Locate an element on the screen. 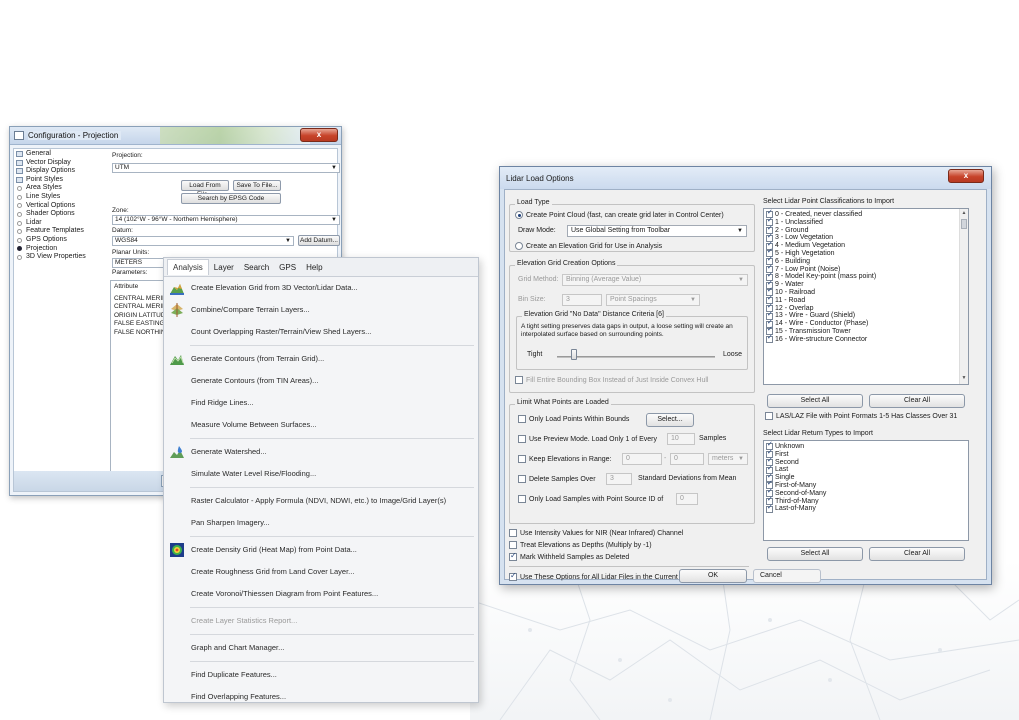 The width and height of the screenshot is (1019, 720). class-item: 9 - Water is located at coordinates (866, 284).